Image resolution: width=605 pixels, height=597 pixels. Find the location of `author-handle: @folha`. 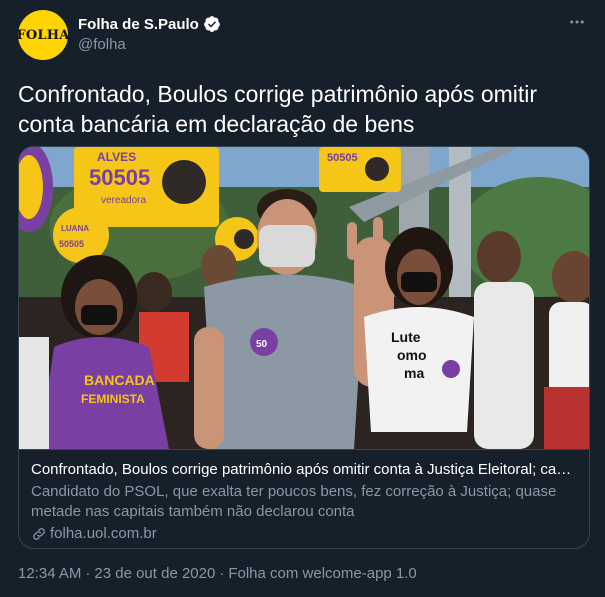

author-handle: @folha is located at coordinates (102, 44).